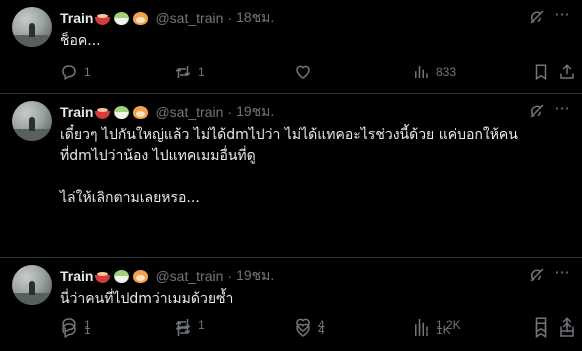 This screenshot has width=582, height=351. What do you see at coordinates (147, 299) in the screenshot?
I see `tweet-text: นี่ว่าคนที่ไปdmว่าเมมด้วยซ้ำ` at bounding box center [147, 299].